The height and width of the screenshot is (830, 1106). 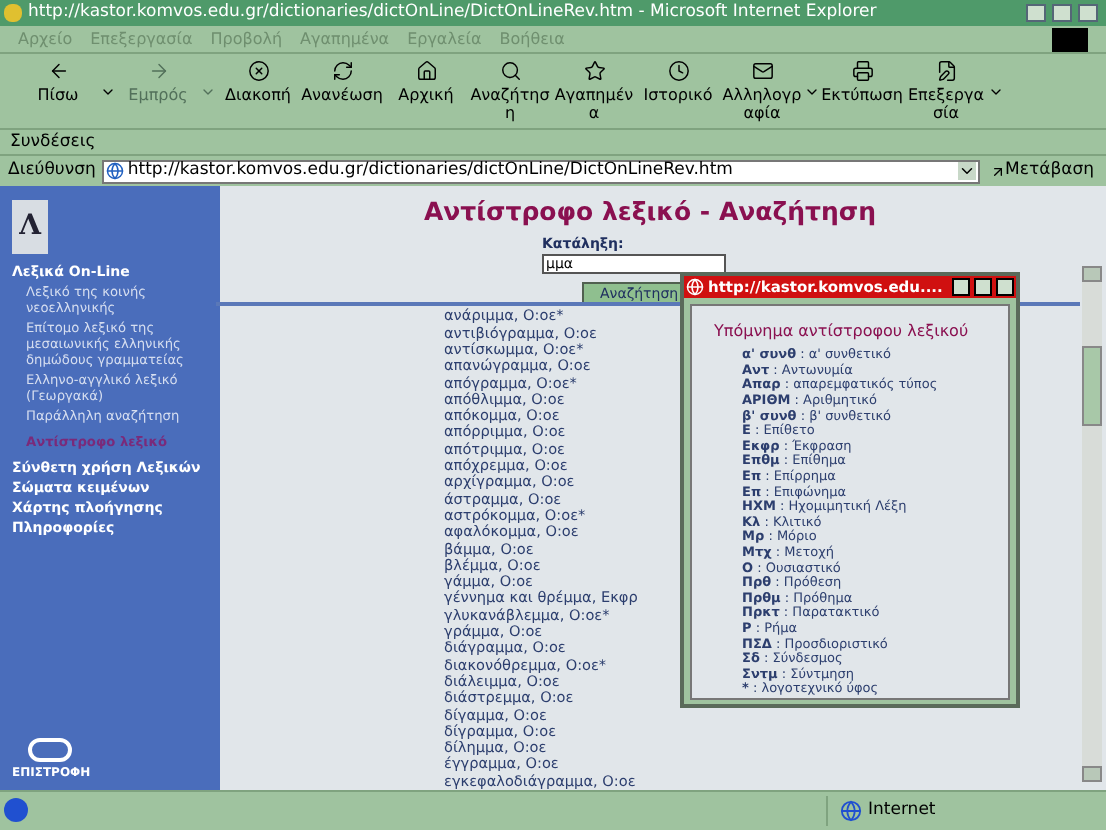 I want to click on toolbar-button: Πίσω, so click(x=66, y=82).